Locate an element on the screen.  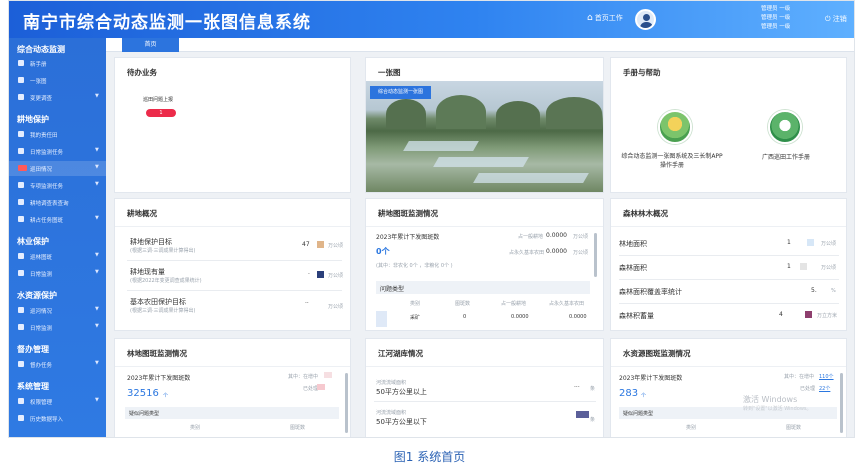
farmland-row-sub: (根据2022年变更调查成果统计) is located at coordinates (166, 281).